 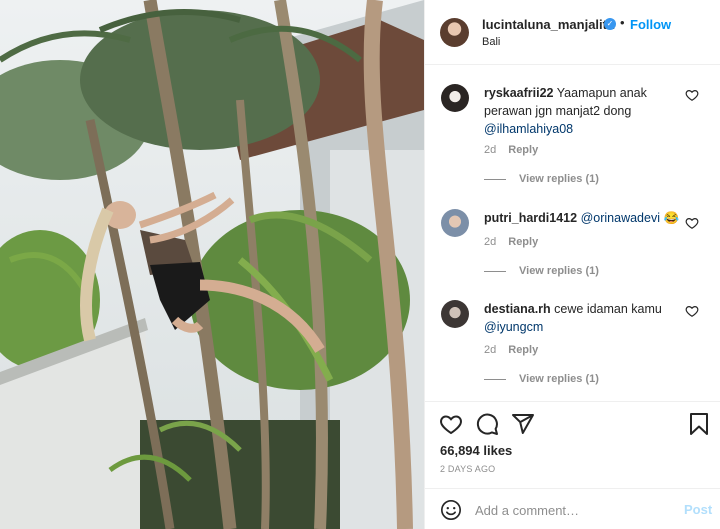 I want to click on emoji-smiley-icon, so click(x=451, y=510).